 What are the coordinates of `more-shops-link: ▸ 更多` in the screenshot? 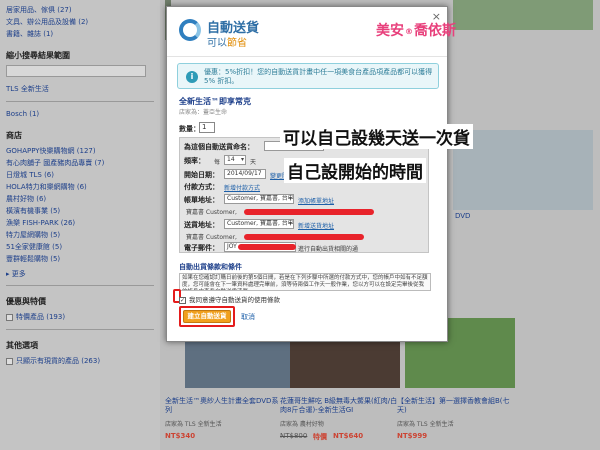 It's located at (80, 274).